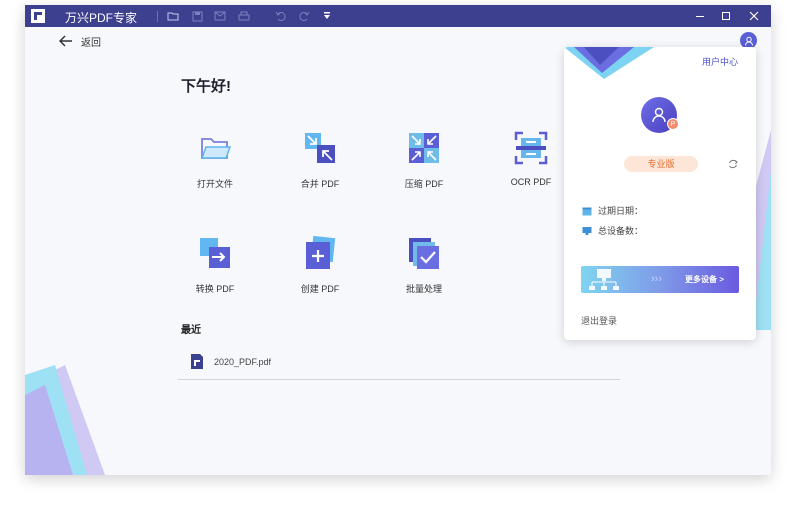 The image size is (802, 506). I want to click on open-folder-icon, so click(216, 148).